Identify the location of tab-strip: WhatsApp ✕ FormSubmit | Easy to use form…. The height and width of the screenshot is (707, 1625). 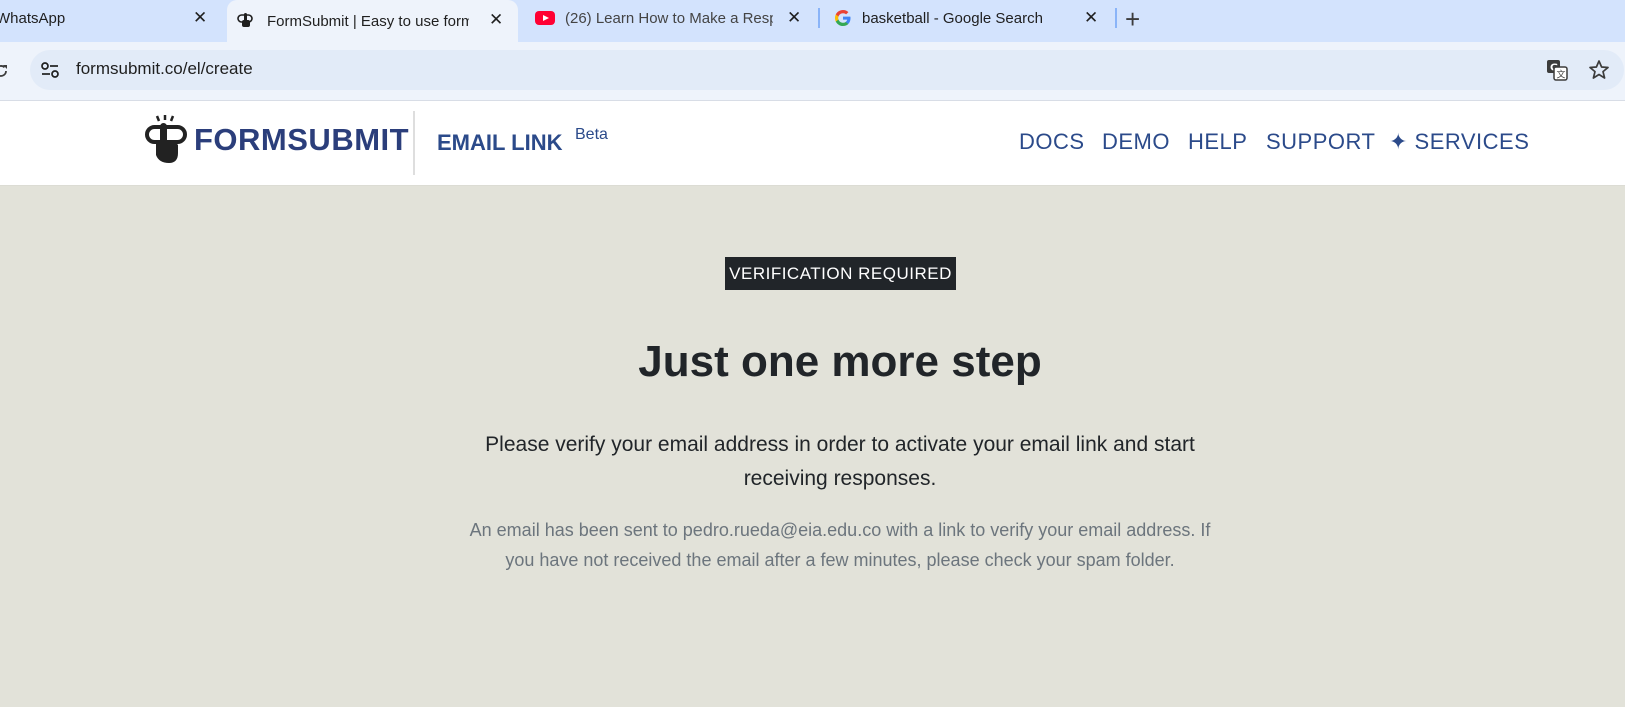
(812, 21).